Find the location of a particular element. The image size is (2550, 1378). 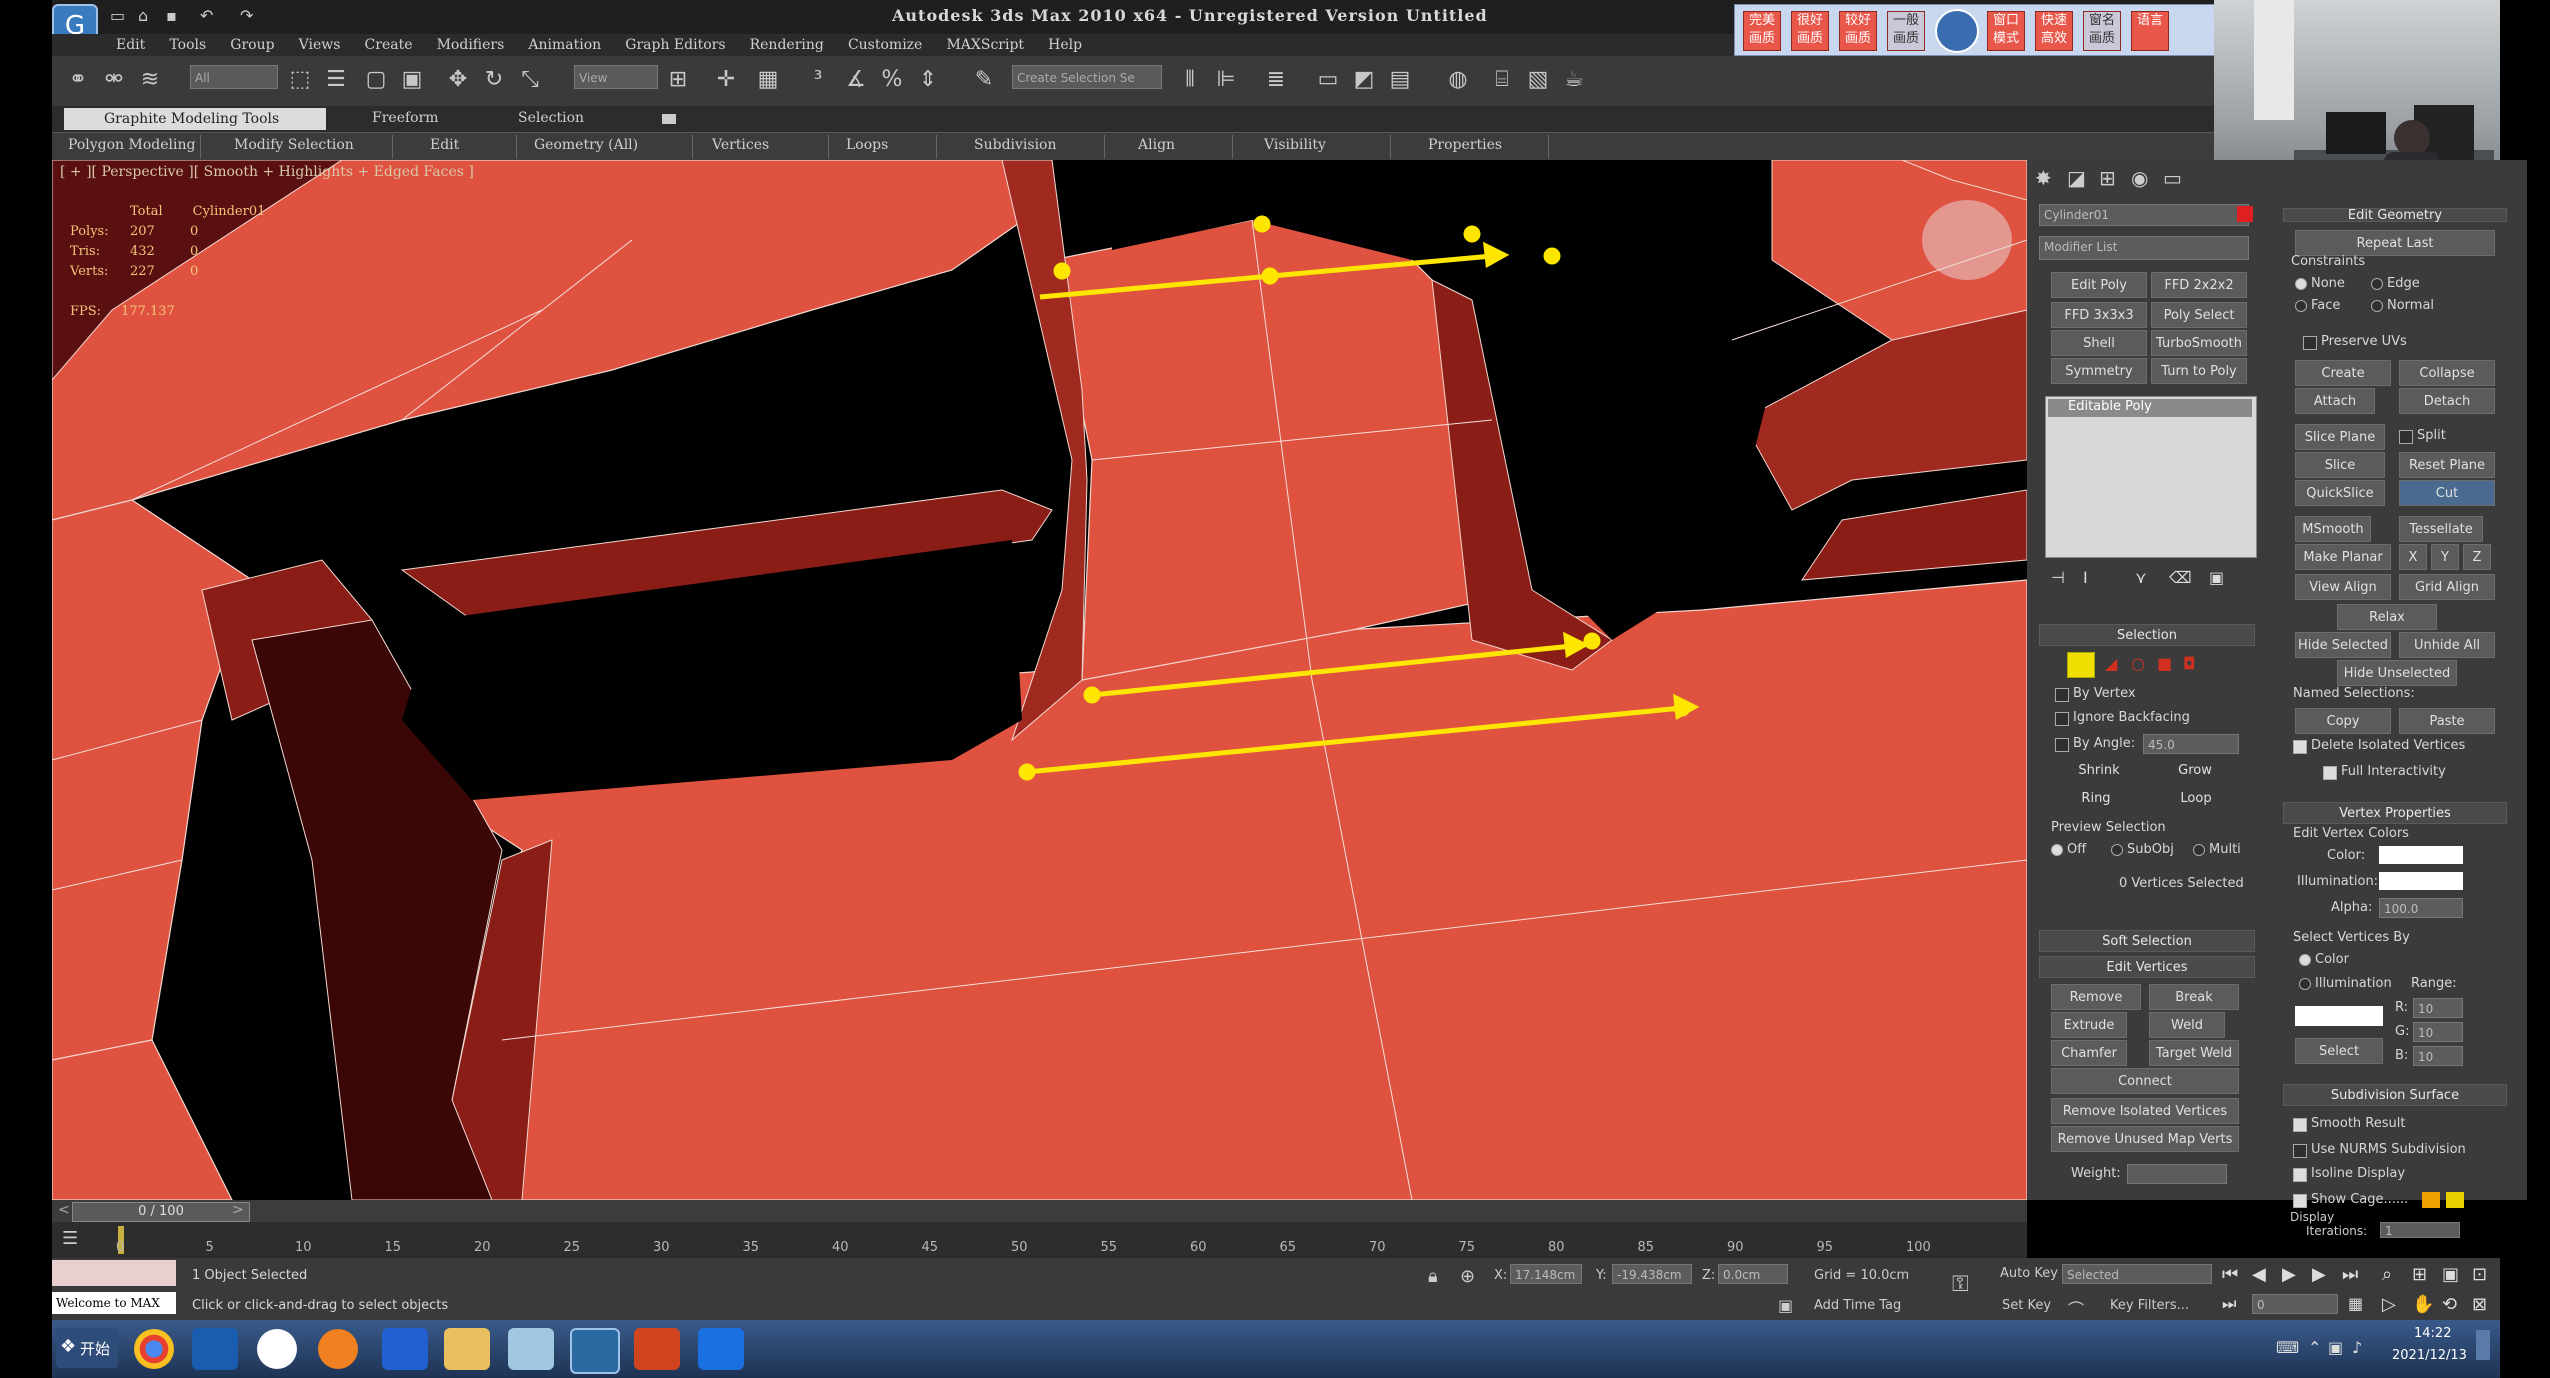

menu-views: Views is located at coordinates (320, 45).